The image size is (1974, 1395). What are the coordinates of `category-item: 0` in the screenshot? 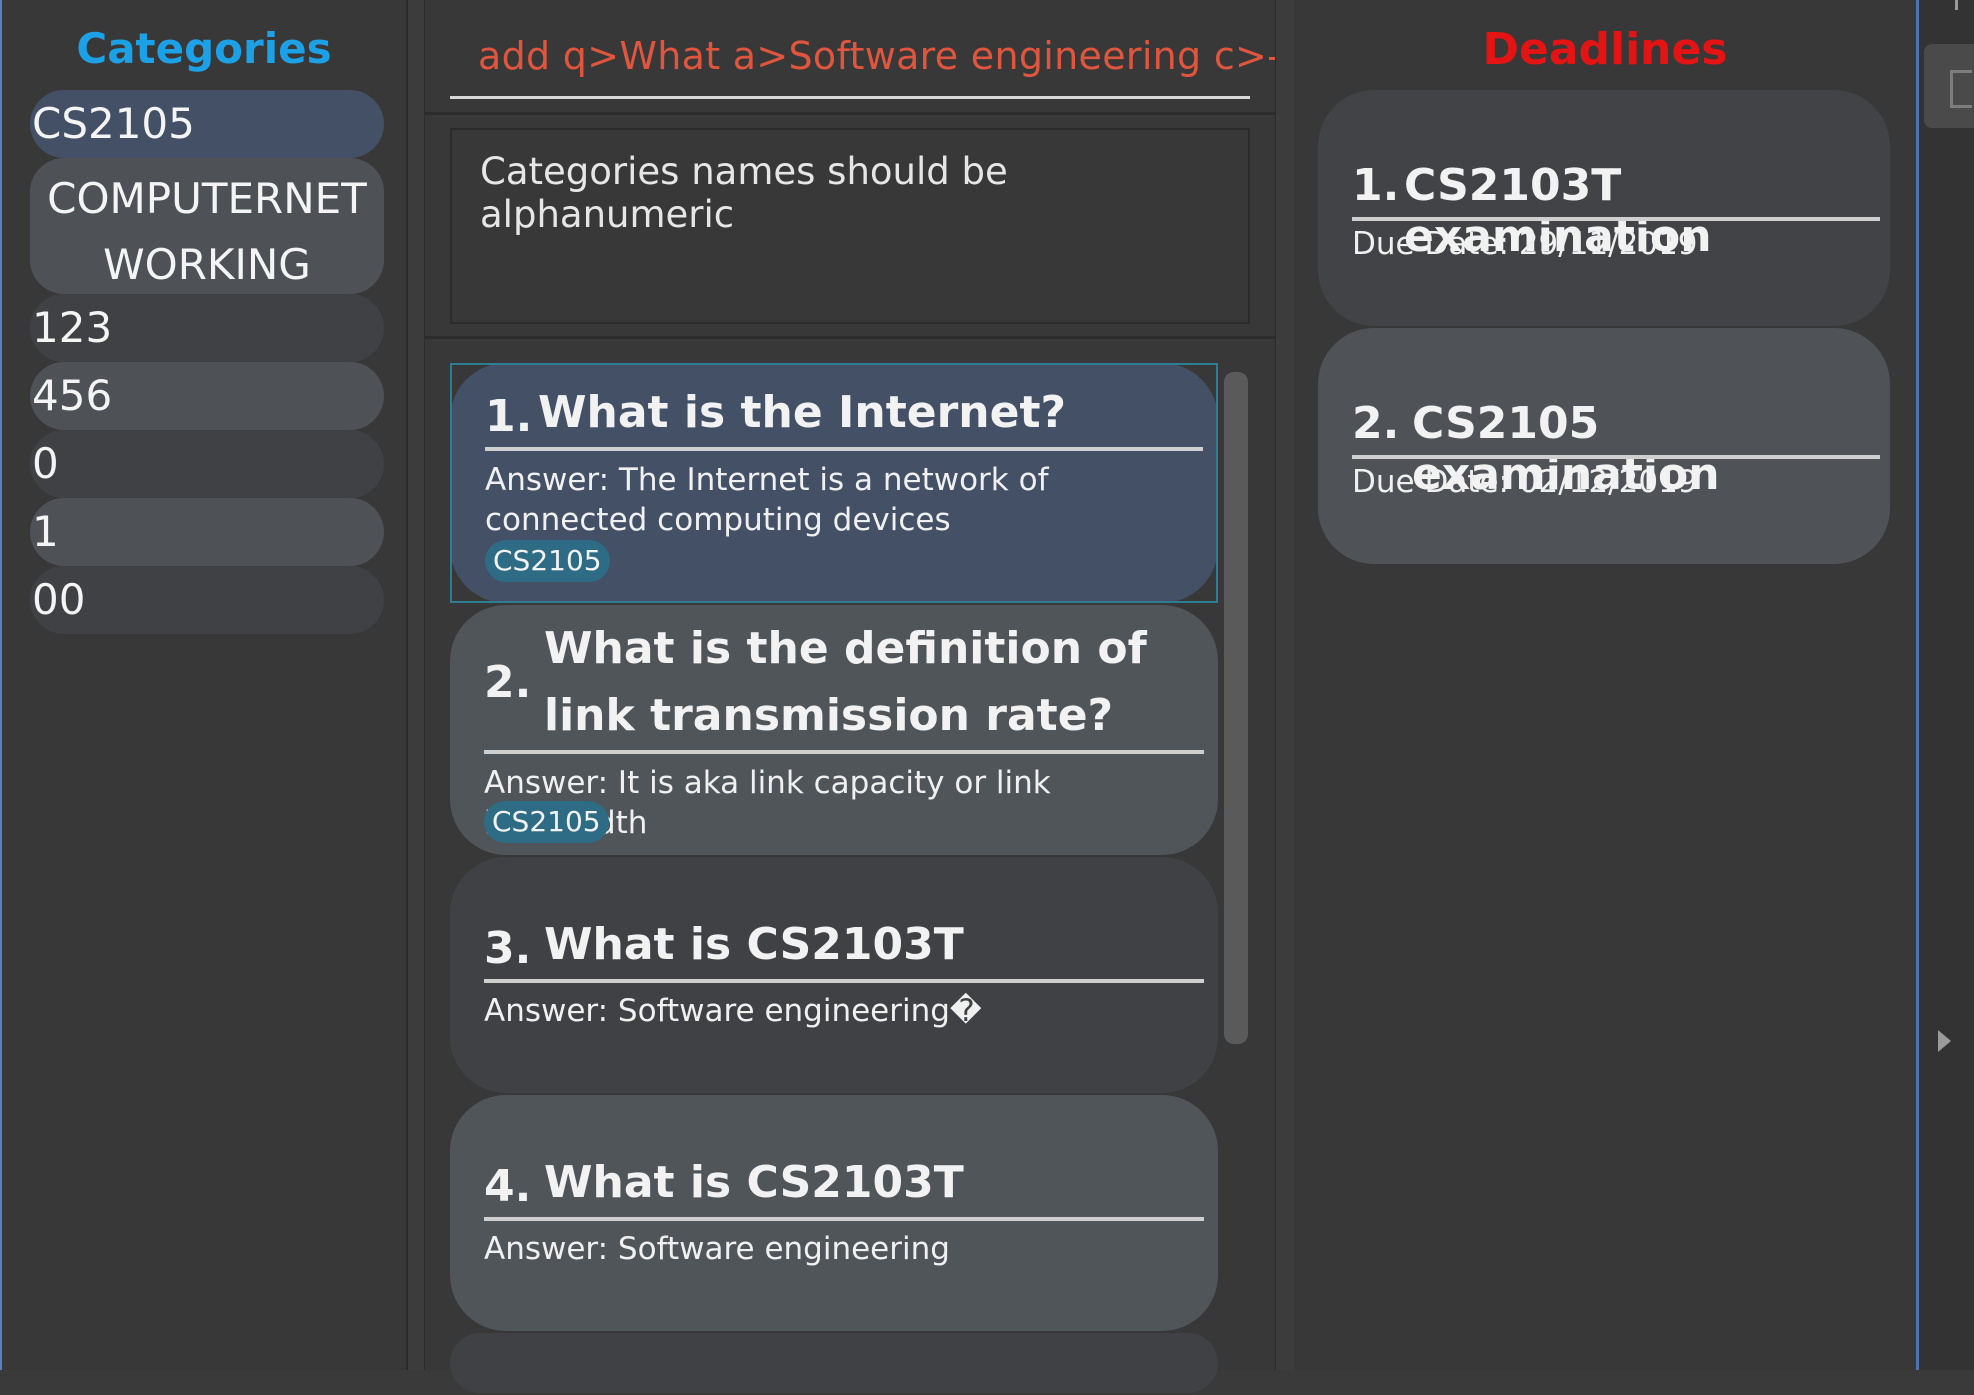 It's located at (207, 464).